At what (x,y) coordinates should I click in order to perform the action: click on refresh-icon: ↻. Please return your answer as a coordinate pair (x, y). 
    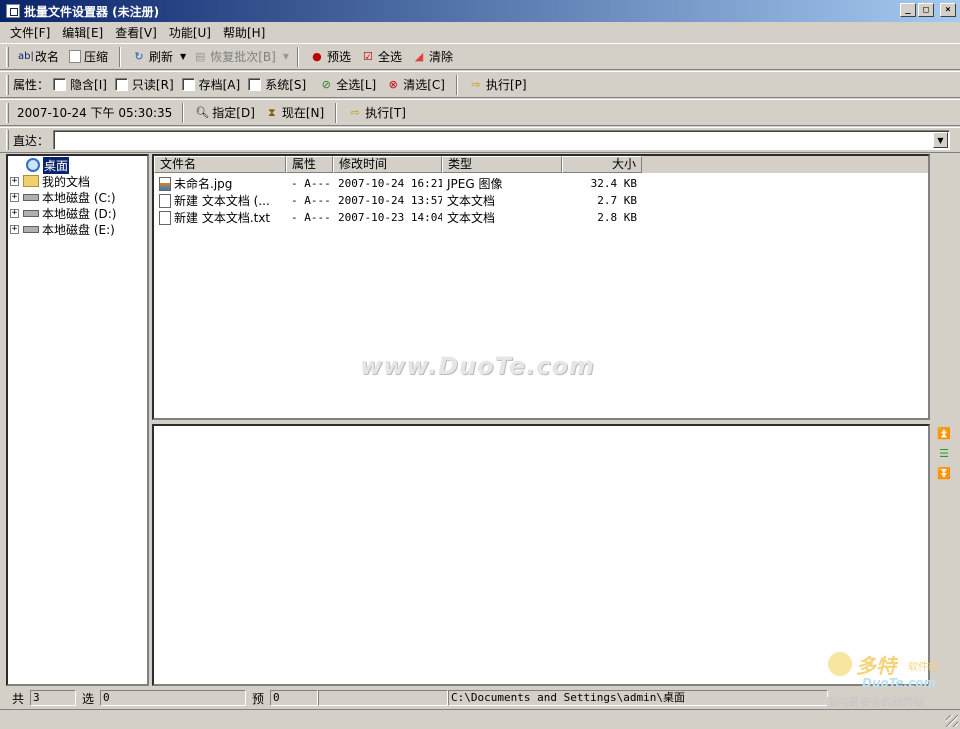
    Looking at the image, I should click on (139, 56).